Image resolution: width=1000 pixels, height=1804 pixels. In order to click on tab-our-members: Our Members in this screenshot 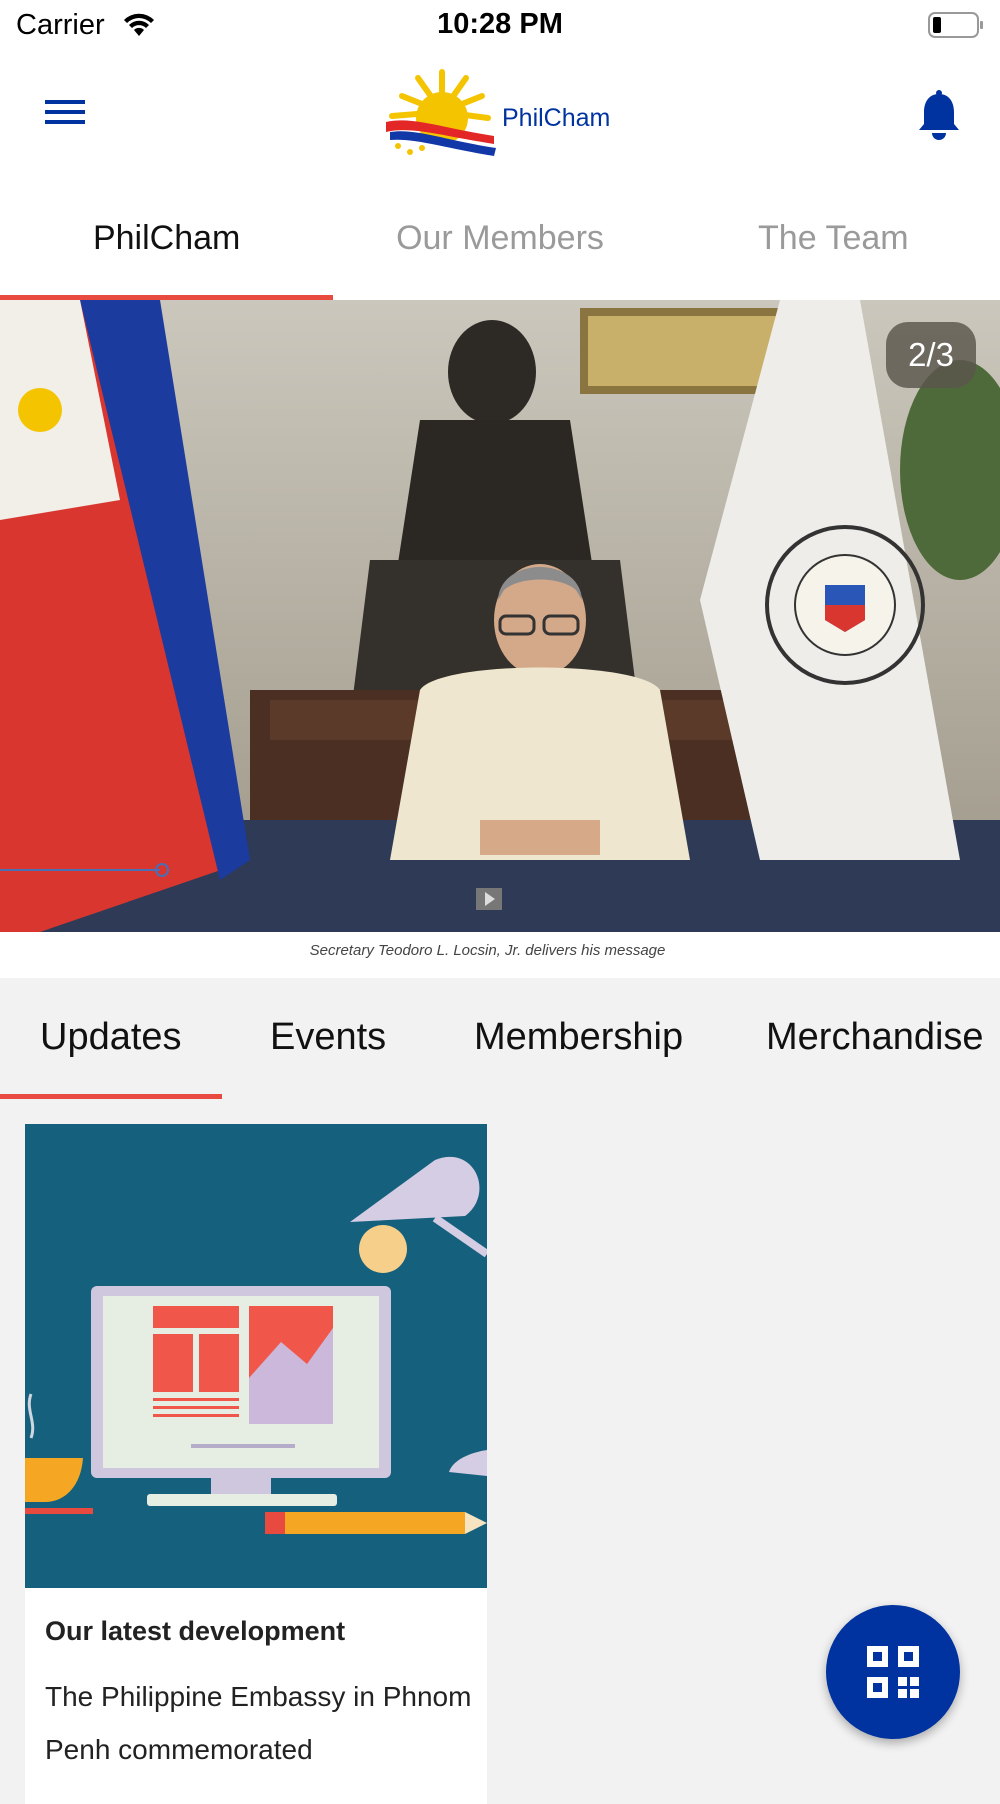, I will do `click(499, 240)`.